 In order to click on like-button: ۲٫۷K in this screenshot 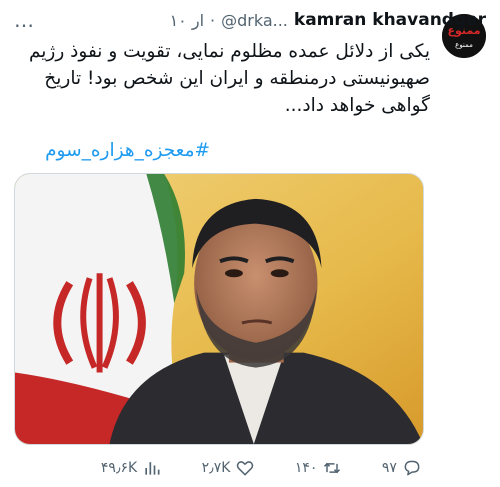, I will do `click(229, 468)`.